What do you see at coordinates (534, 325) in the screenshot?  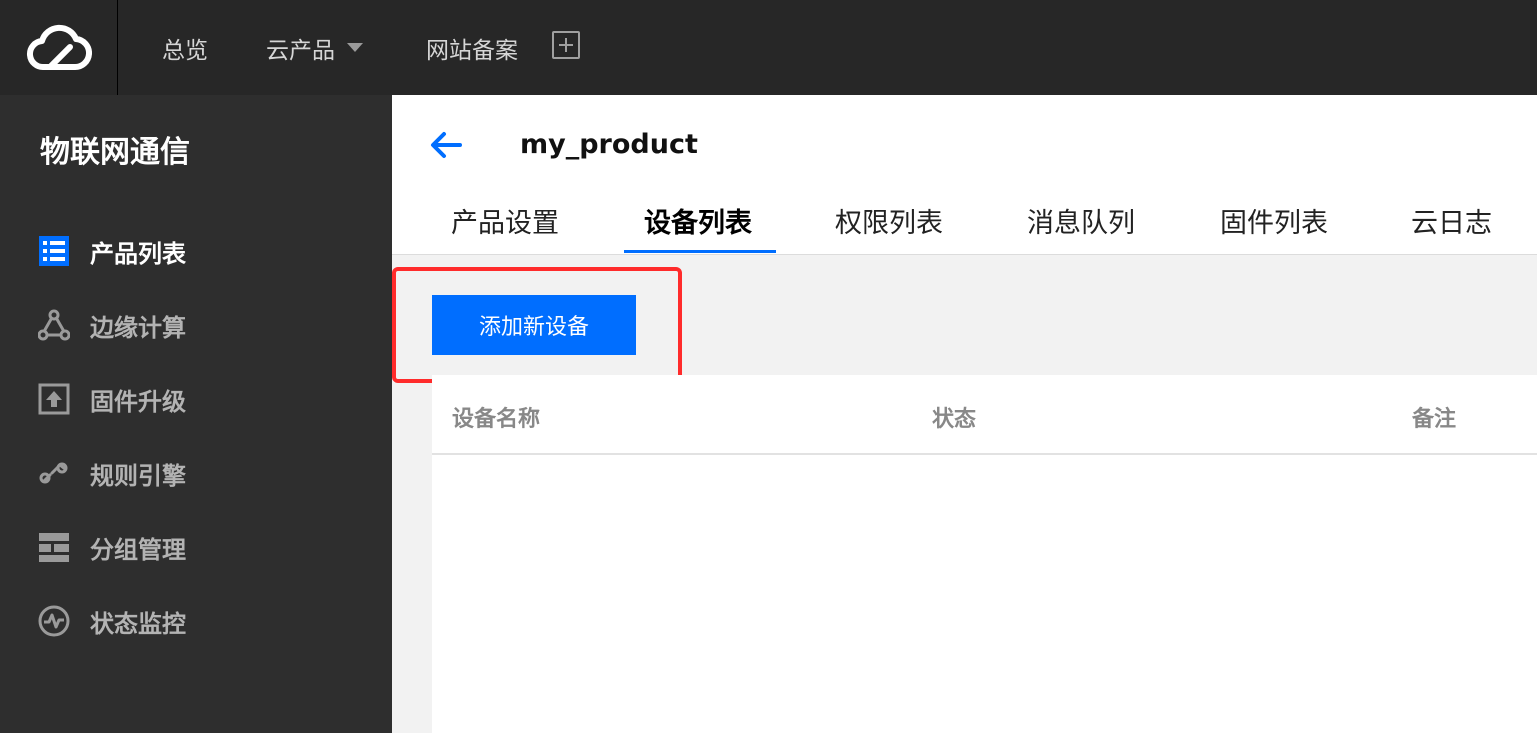 I see `add-device-button: 添加新设备` at bounding box center [534, 325].